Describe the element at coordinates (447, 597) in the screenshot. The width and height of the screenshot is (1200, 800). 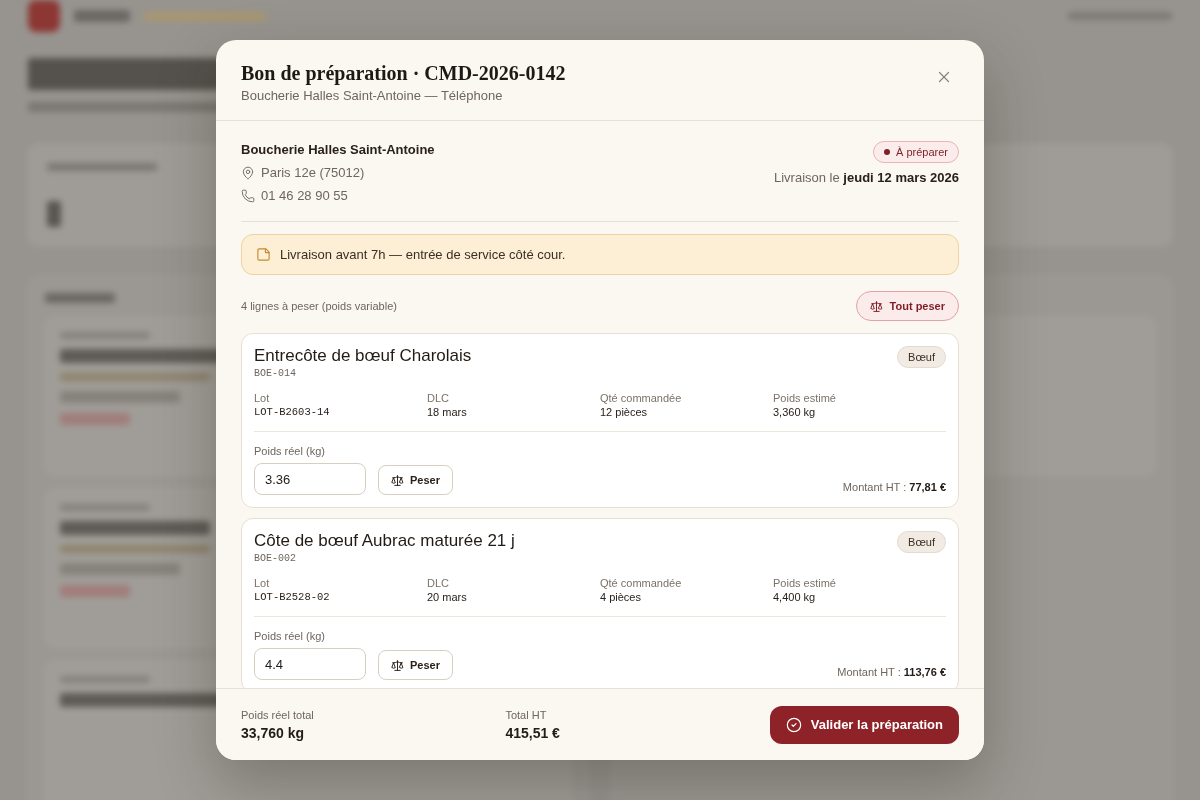
I see `field-value: 20 mars` at that location.